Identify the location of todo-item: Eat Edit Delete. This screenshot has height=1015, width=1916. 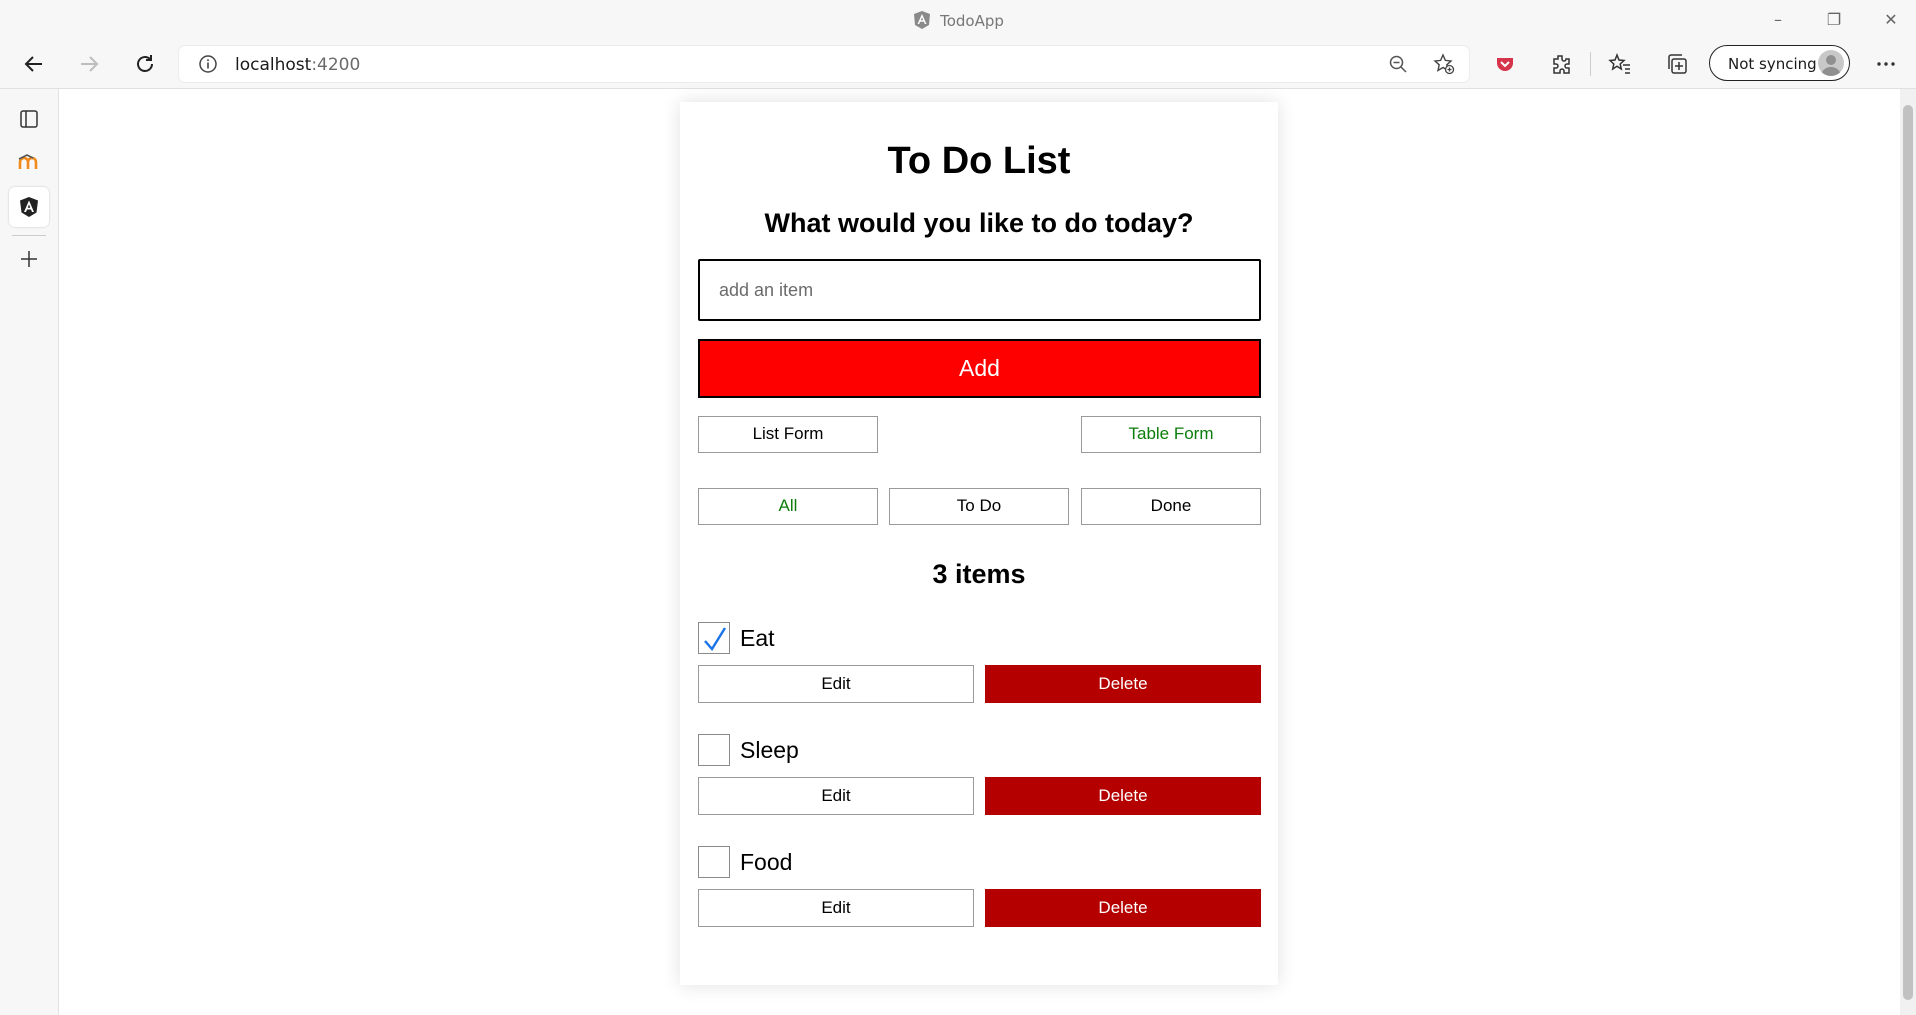
(979, 678).